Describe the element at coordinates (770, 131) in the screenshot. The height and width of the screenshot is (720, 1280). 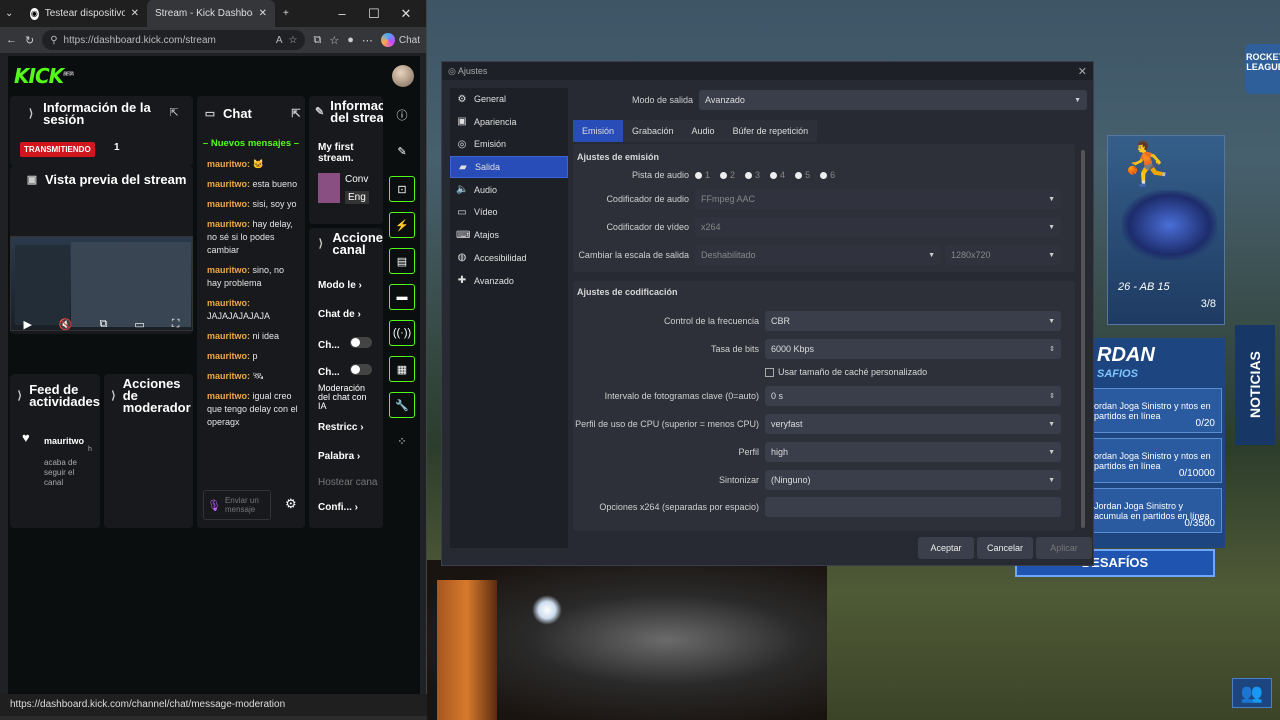
I see `tab-replay-buffer: Búfer de repetición` at that location.